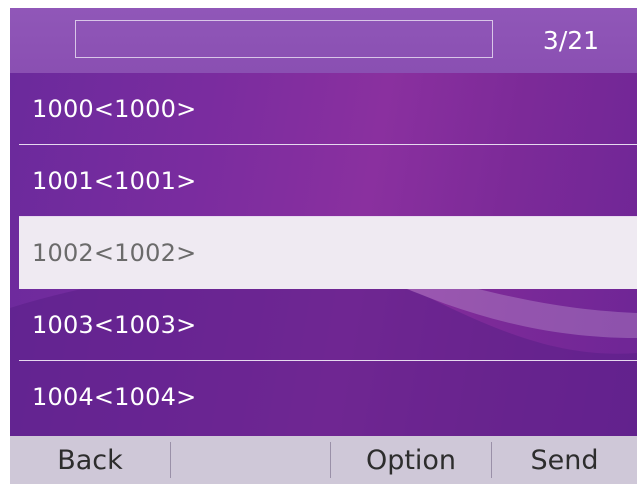 The width and height of the screenshot is (638, 484). Describe the element at coordinates (114, 325) in the screenshot. I see `list-item-label: 1003<1003>` at that location.